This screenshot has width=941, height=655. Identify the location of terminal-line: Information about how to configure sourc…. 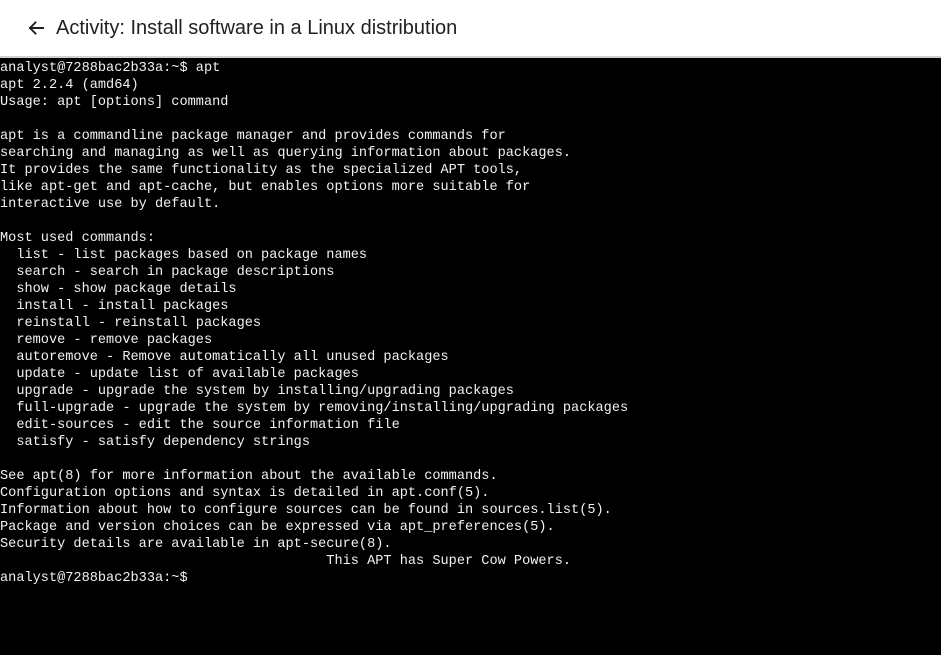
(306, 510).